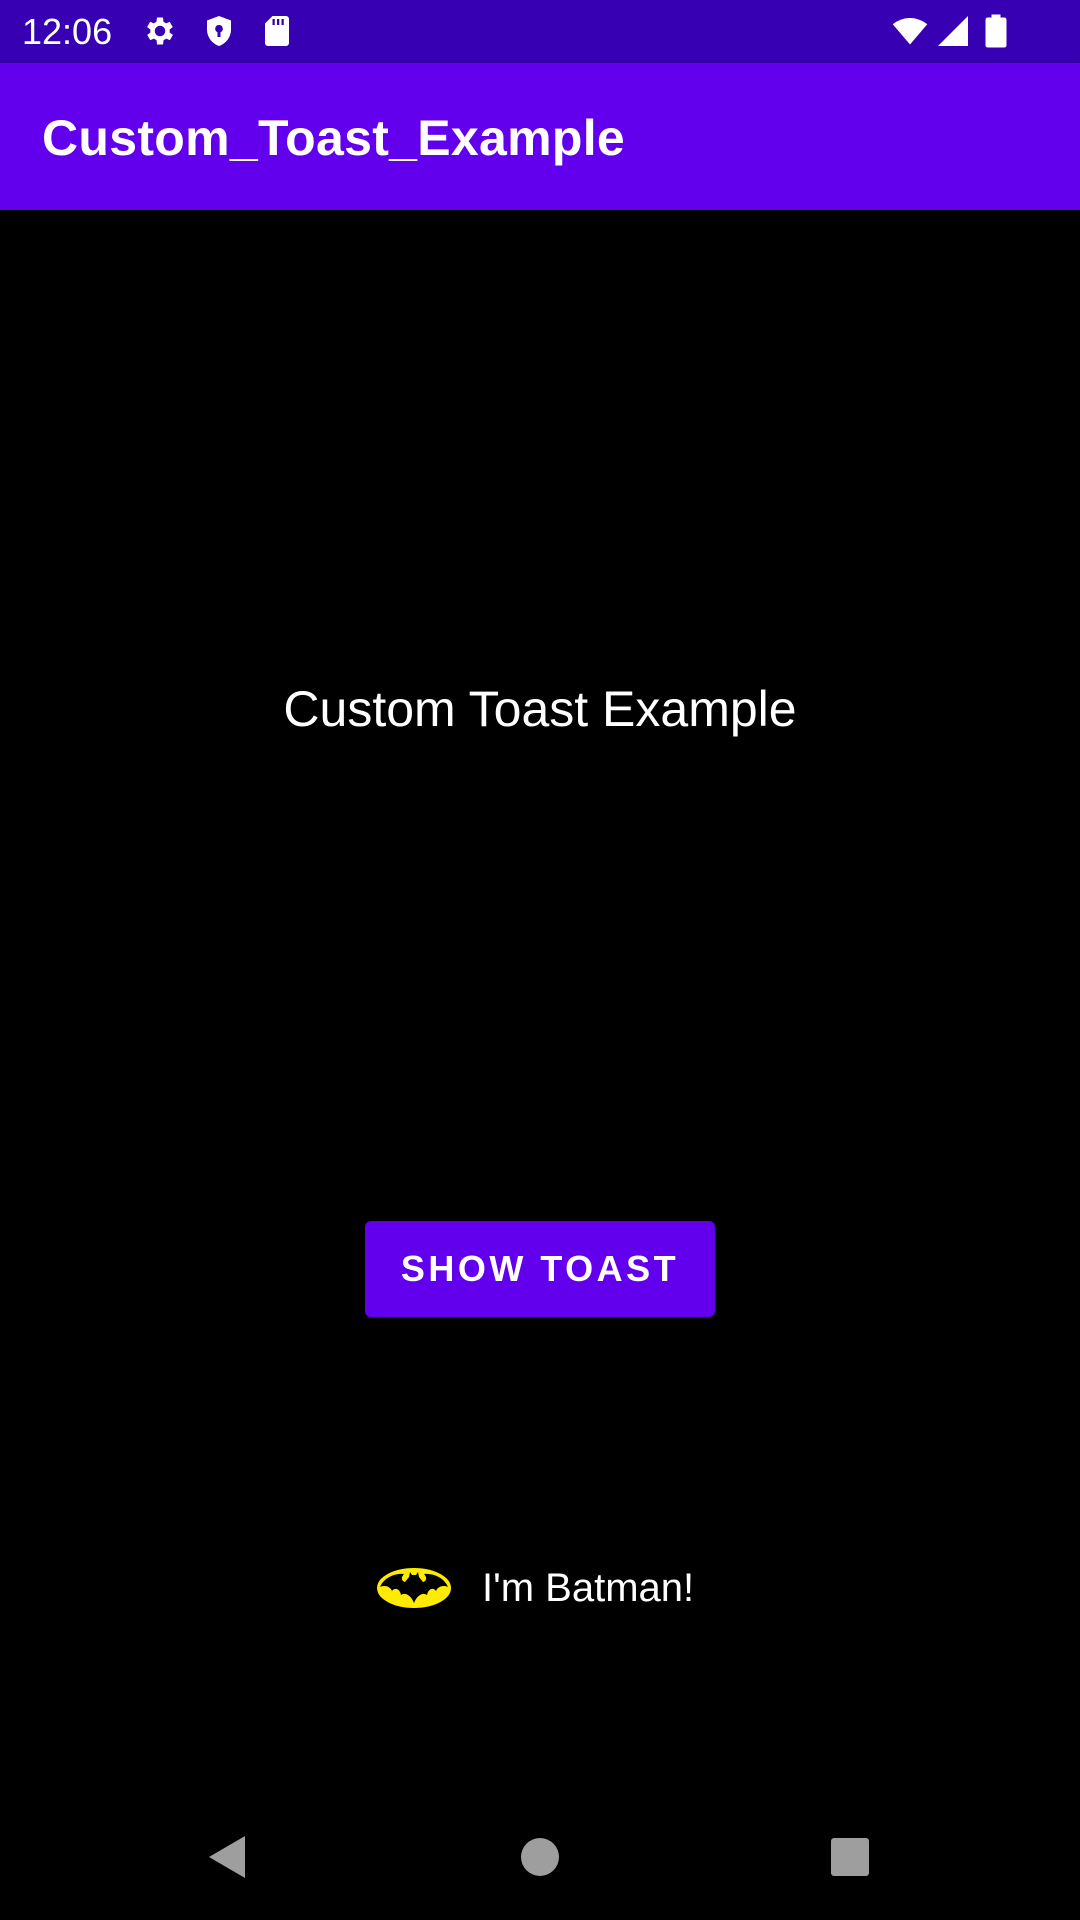 This screenshot has width=1080, height=1920. What do you see at coordinates (414, 1588) in the screenshot?
I see `batman-logo-icon` at bounding box center [414, 1588].